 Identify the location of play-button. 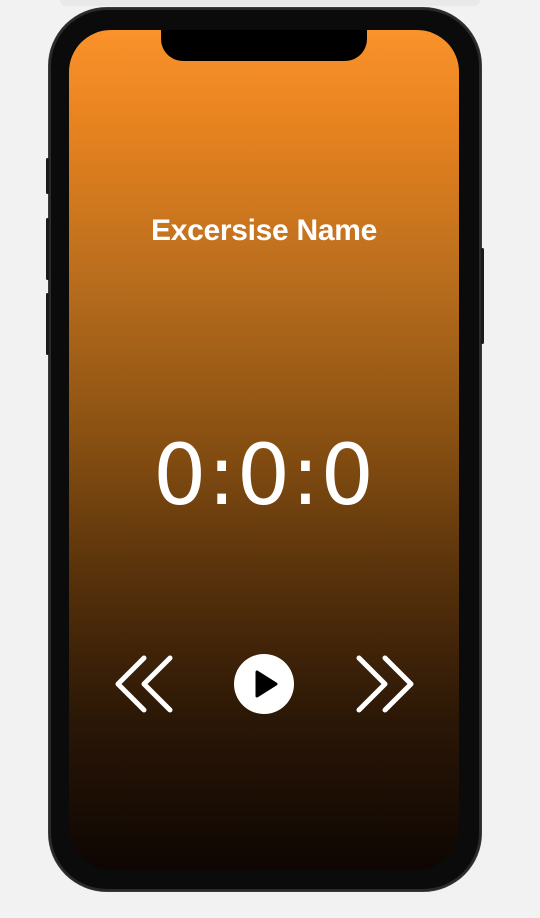
(265, 684).